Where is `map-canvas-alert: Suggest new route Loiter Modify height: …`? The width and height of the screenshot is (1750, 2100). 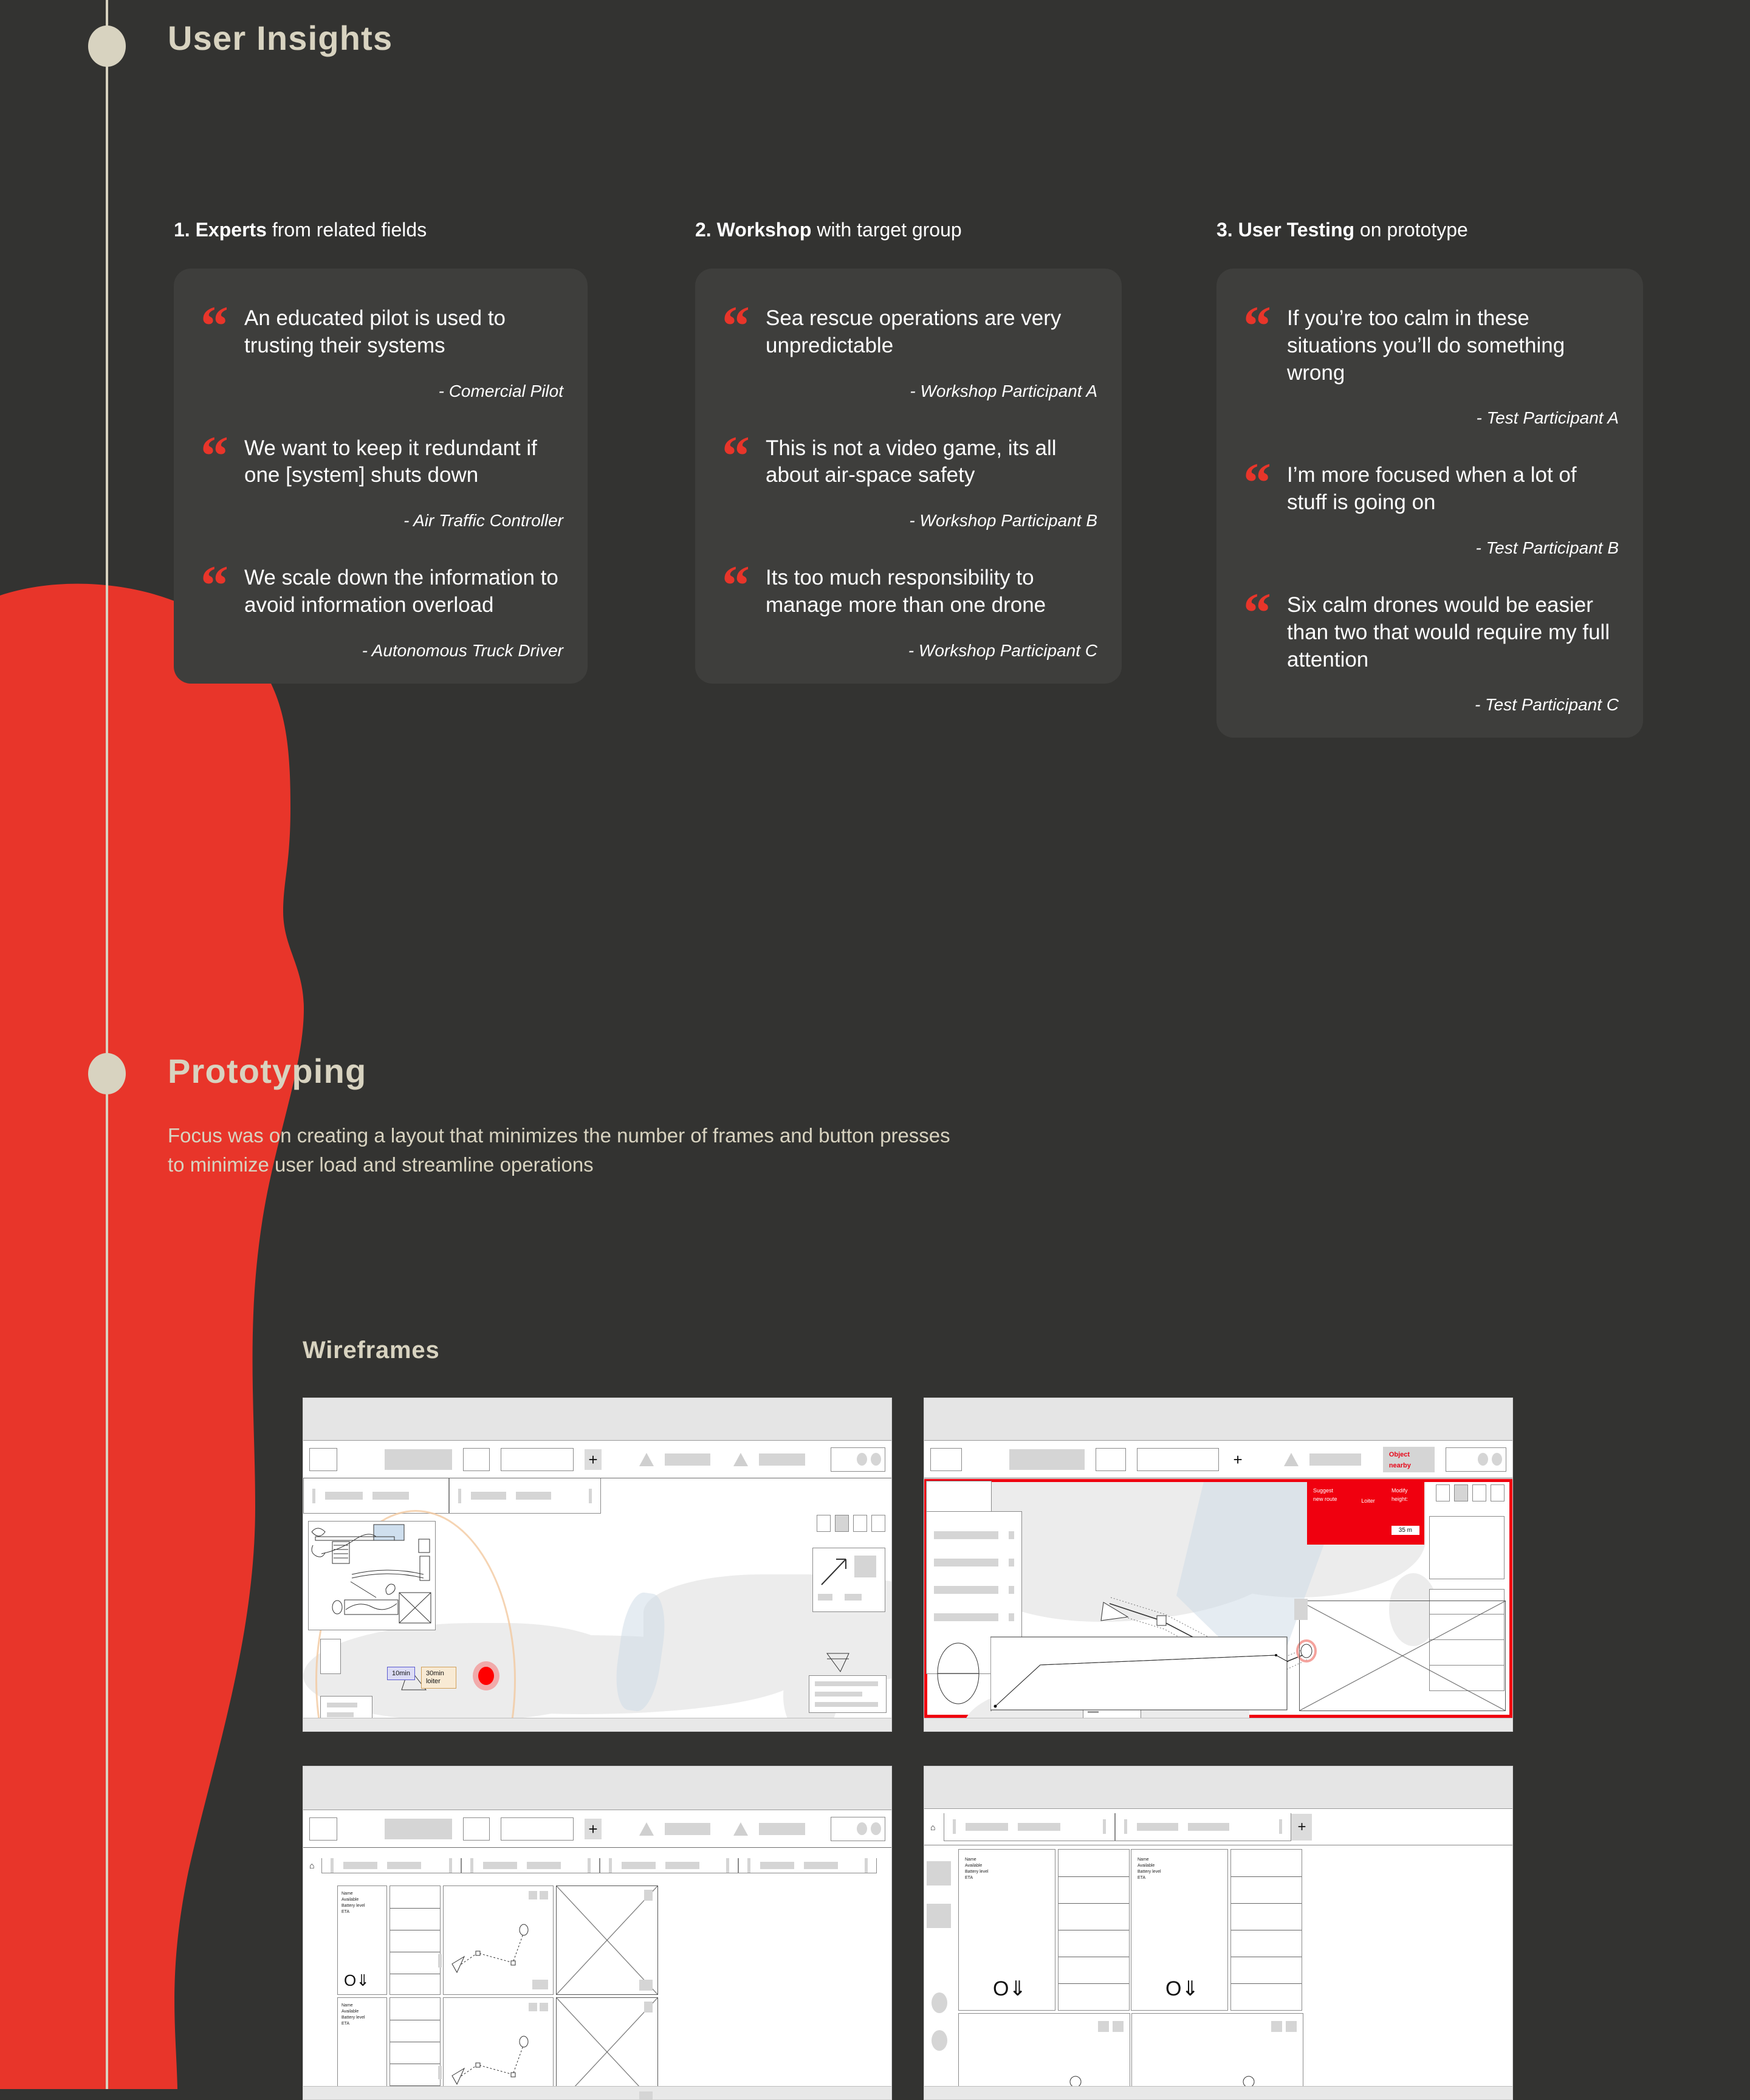 map-canvas-alert: Suggest new route Loiter Modify height: … is located at coordinates (1218, 1605).